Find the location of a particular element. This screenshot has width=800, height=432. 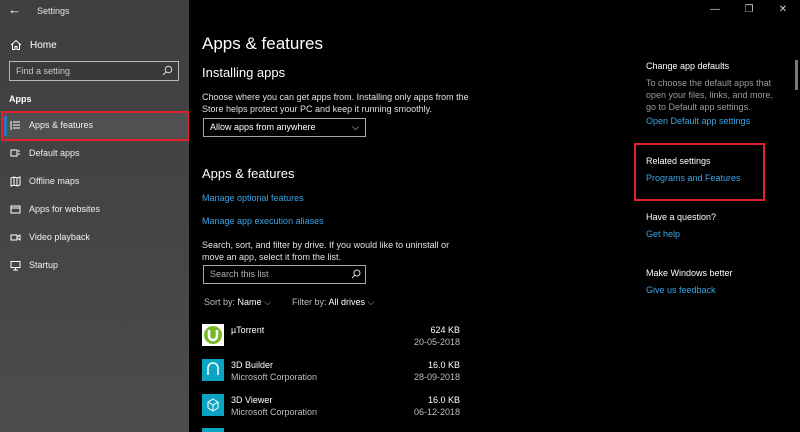

manage-execution-aliases-link: Manage app execution aliases is located at coordinates (263, 221).